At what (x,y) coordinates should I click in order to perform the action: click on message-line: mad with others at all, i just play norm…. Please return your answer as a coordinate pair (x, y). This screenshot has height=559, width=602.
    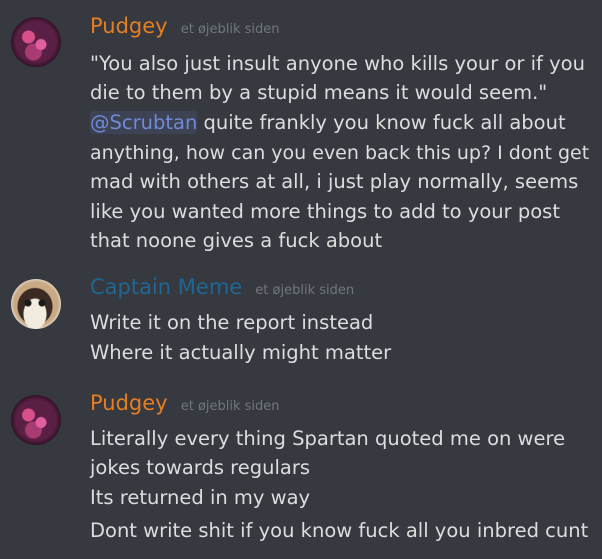
    Looking at the image, I should click on (334, 182).